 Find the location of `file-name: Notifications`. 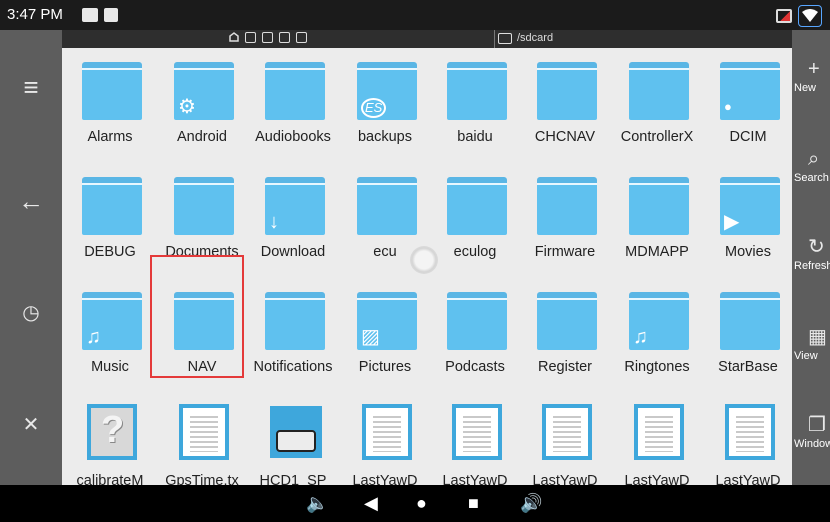

file-name: Notifications is located at coordinates (293, 367).